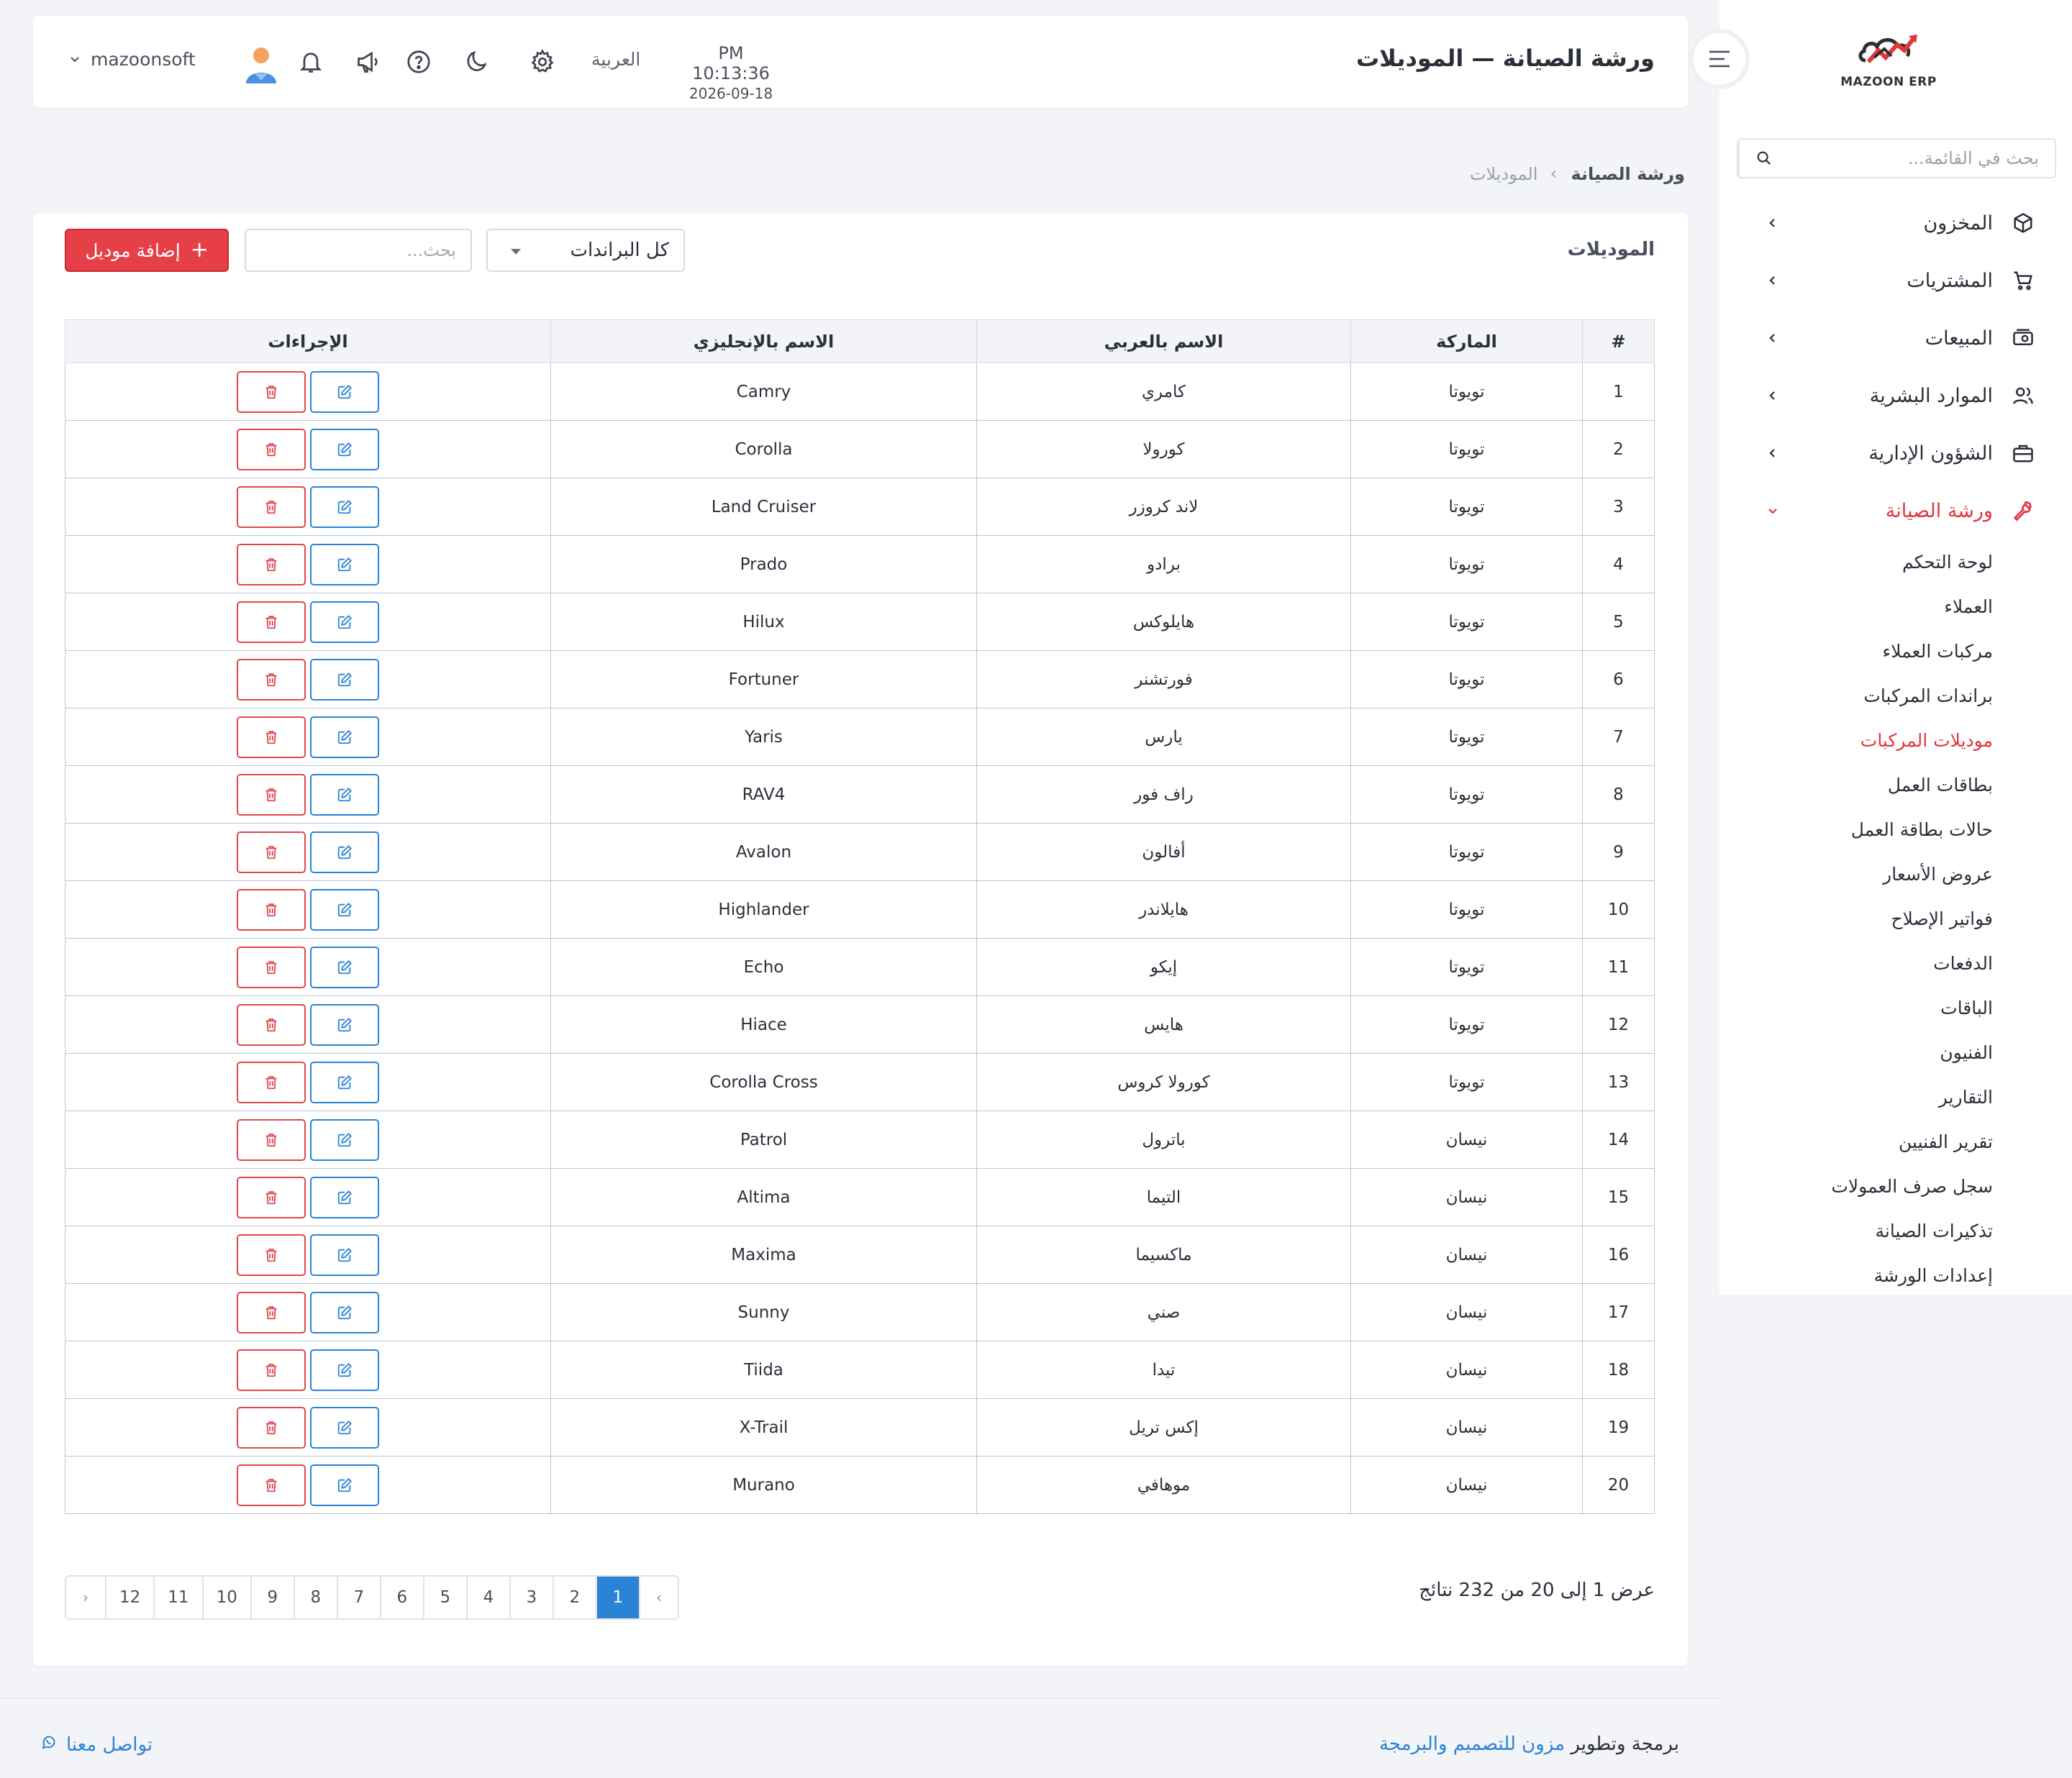  What do you see at coordinates (1720, 59) in the screenshot?
I see `sidebar-toggle-button` at bounding box center [1720, 59].